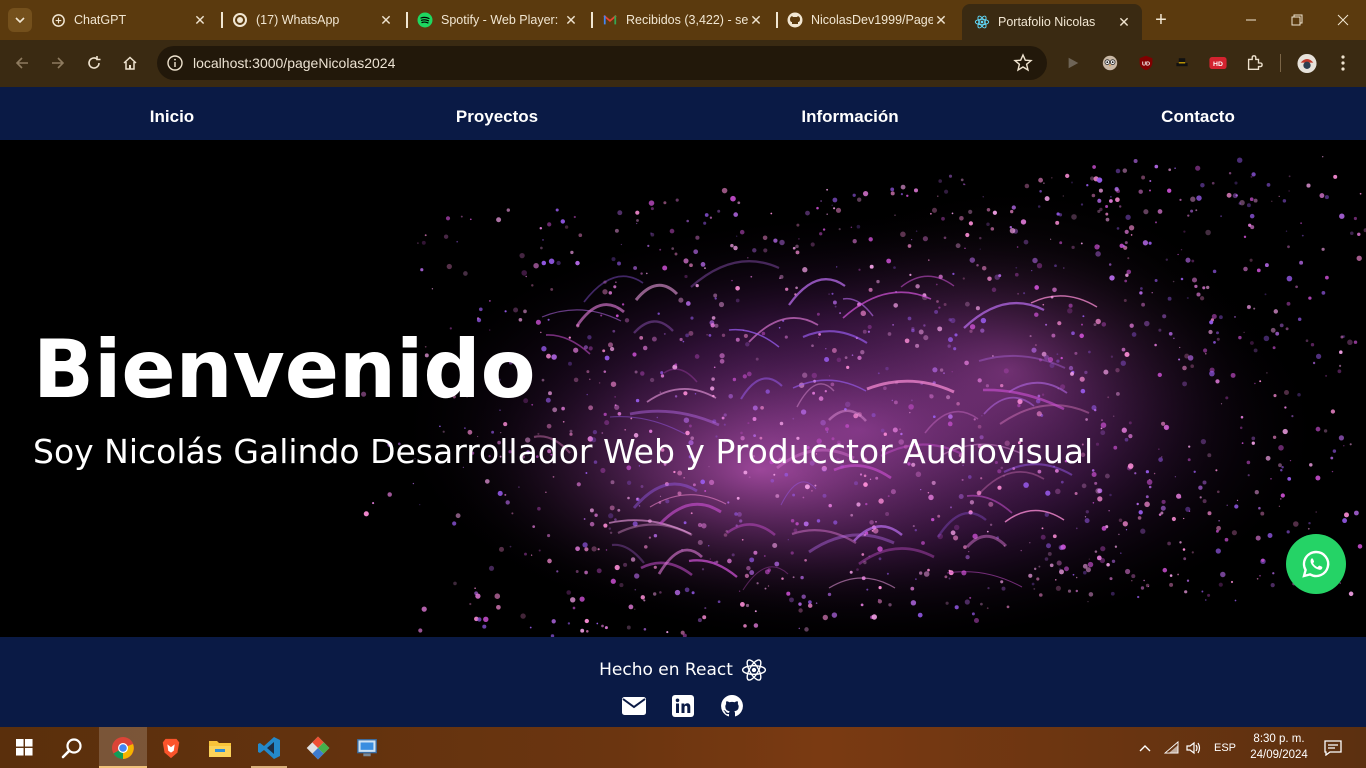 This screenshot has height=768, width=1366. Describe the element at coordinates (1343, 20) in the screenshot. I see `close-window-button` at that location.